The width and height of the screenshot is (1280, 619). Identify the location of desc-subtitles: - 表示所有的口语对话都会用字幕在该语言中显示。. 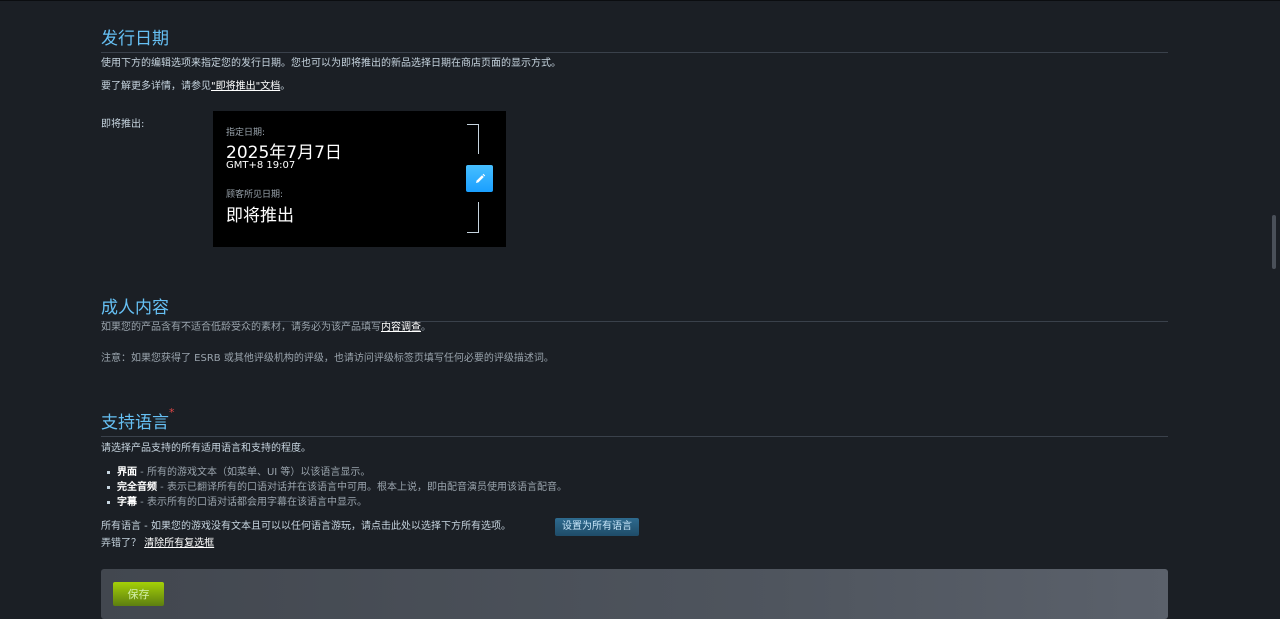
(252, 502).